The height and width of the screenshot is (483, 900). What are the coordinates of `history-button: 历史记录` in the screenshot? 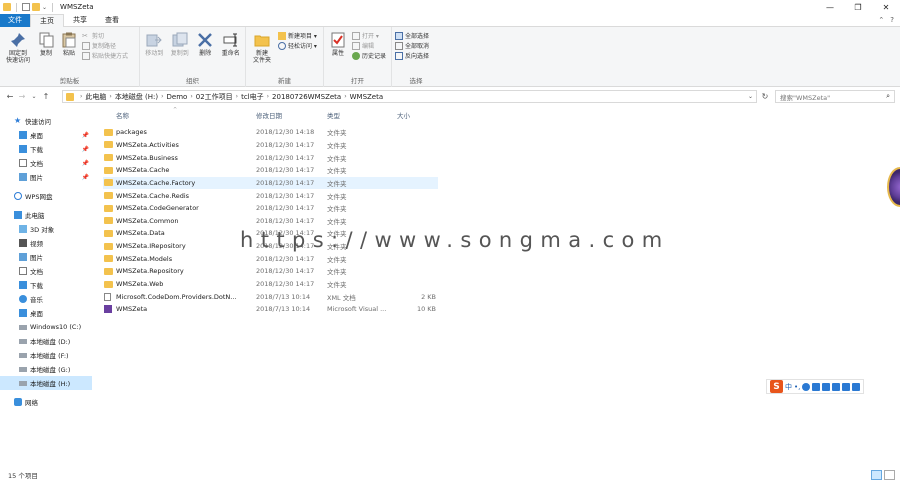 It's located at (369, 55).